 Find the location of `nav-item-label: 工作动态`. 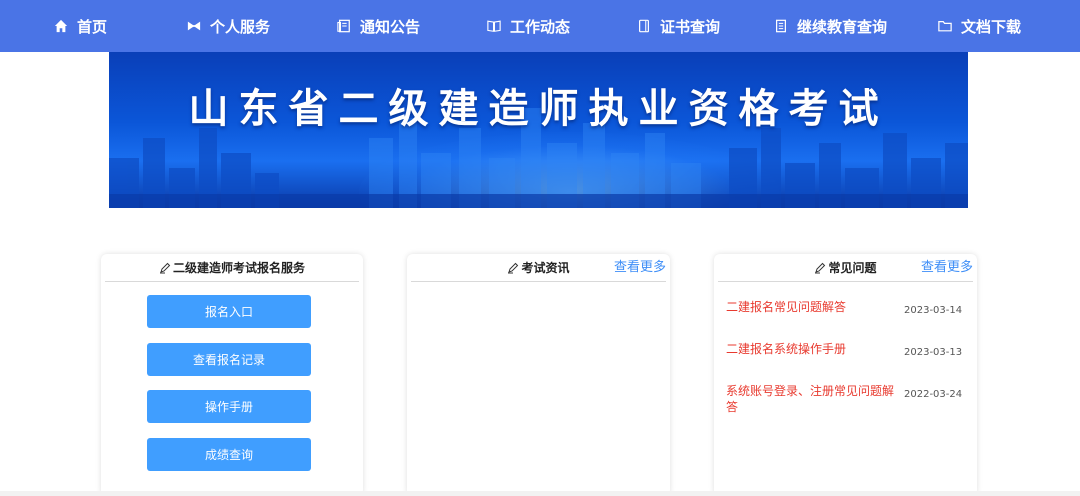

nav-item-label: 工作动态 is located at coordinates (540, 26).